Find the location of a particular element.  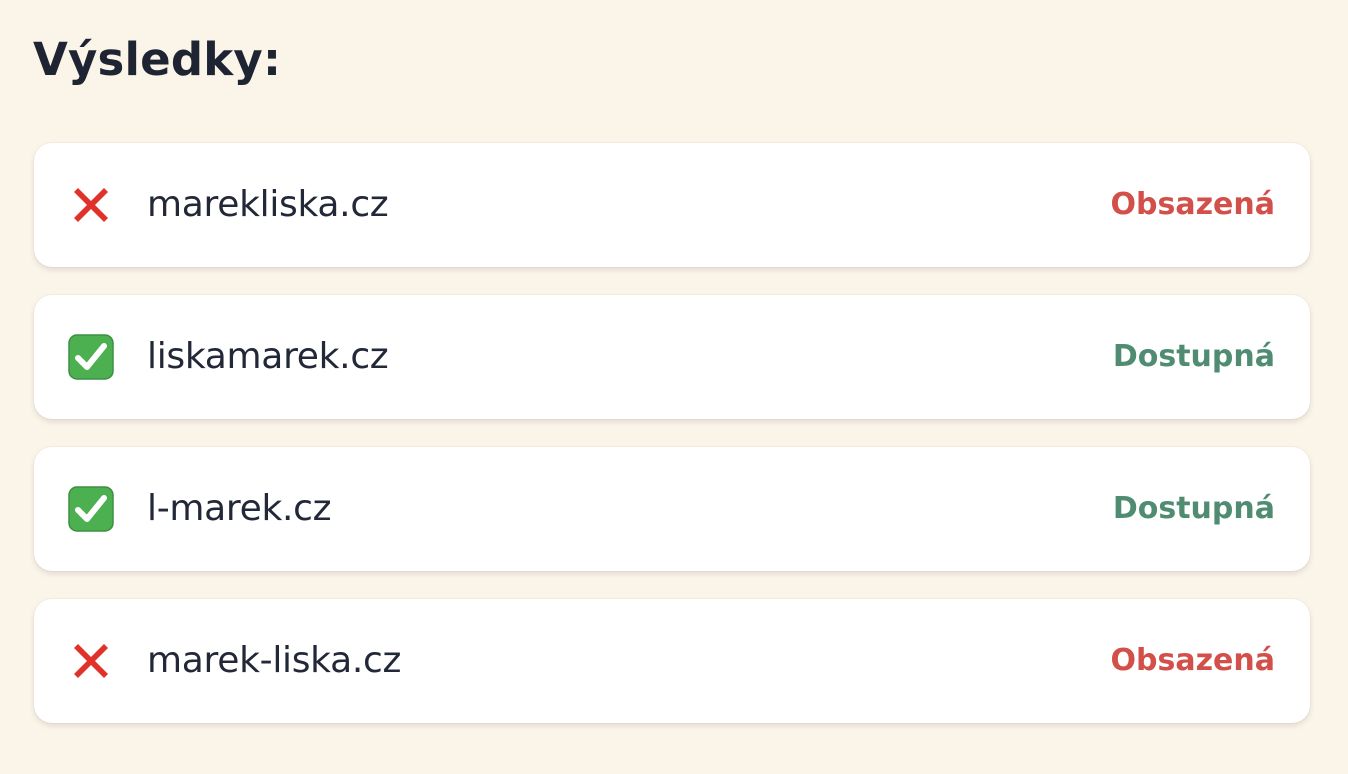

domain-name: liskamarek.cz is located at coordinates (268, 356).